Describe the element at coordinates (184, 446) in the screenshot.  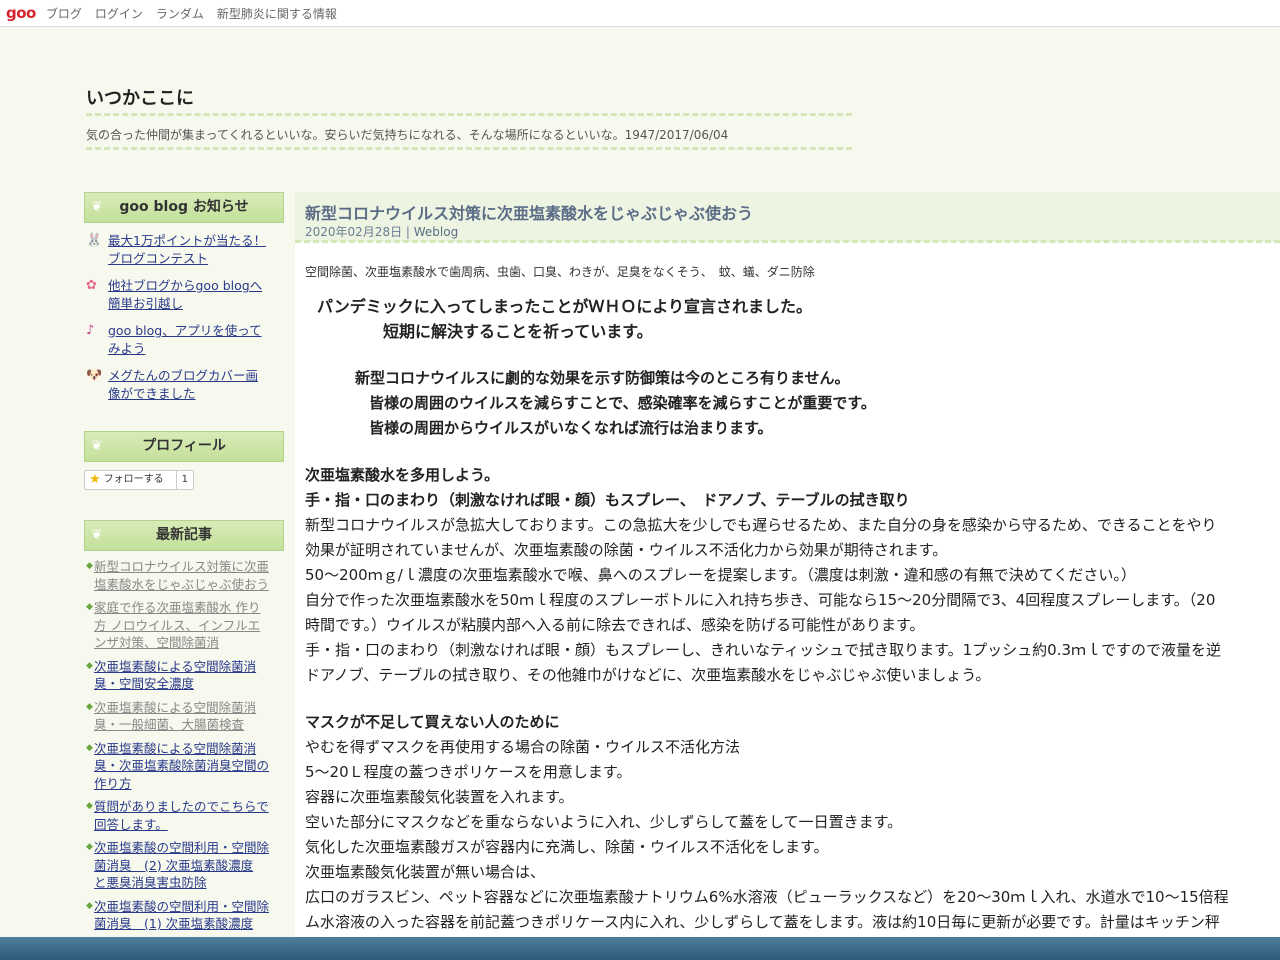
I see `sidebar-heading-profile: ❦ プロフィール` at that location.